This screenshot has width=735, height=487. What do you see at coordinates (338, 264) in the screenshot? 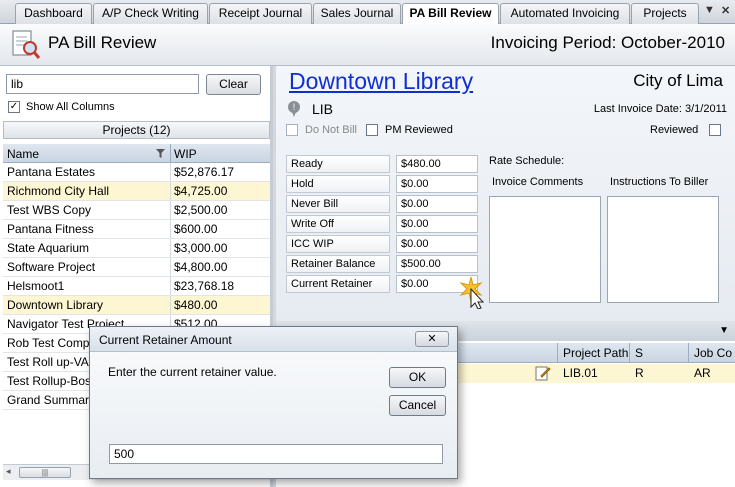
I see `field-label: Retainer Balance` at bounding box center [338, 264].